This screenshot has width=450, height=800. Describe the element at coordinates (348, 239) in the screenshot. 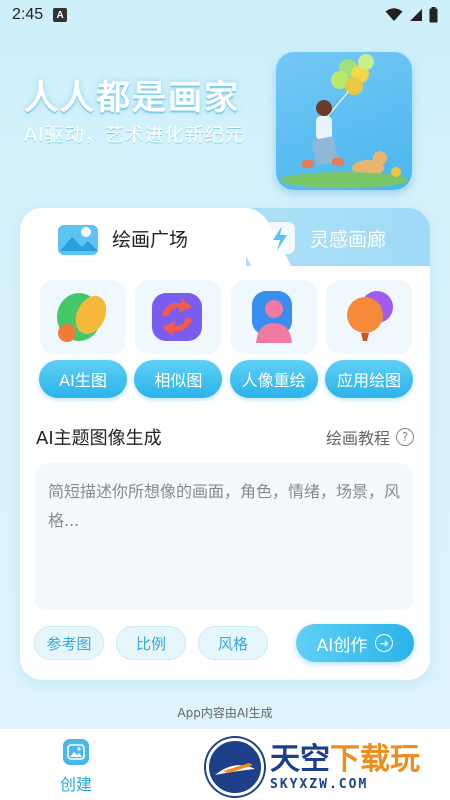

I see `tab-inspiration-gallery-label: 灵感画廊` at that location.